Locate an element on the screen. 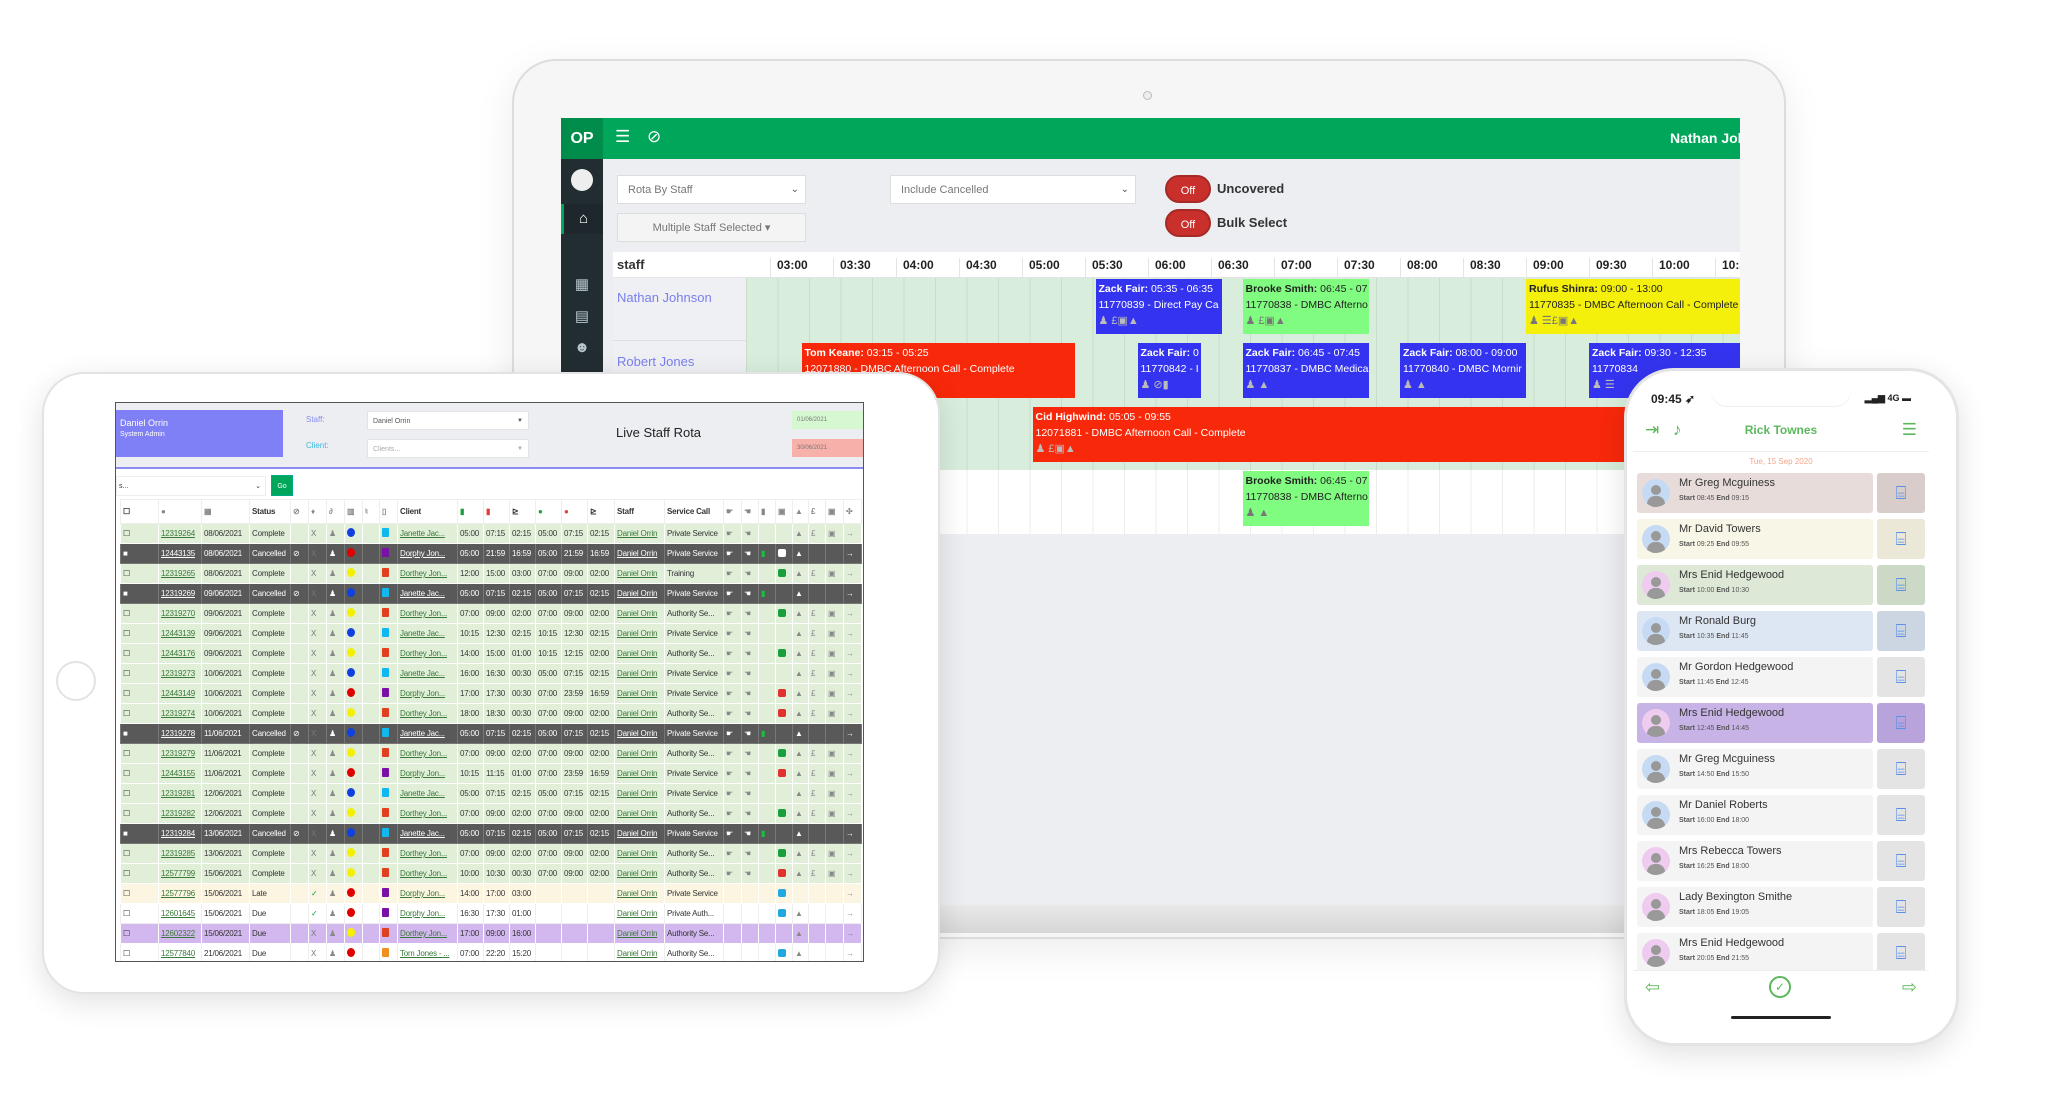 The height and width of the screenshot is (1108, 2048). call-id-link: 12602322 is located at coordinates (180, 933).